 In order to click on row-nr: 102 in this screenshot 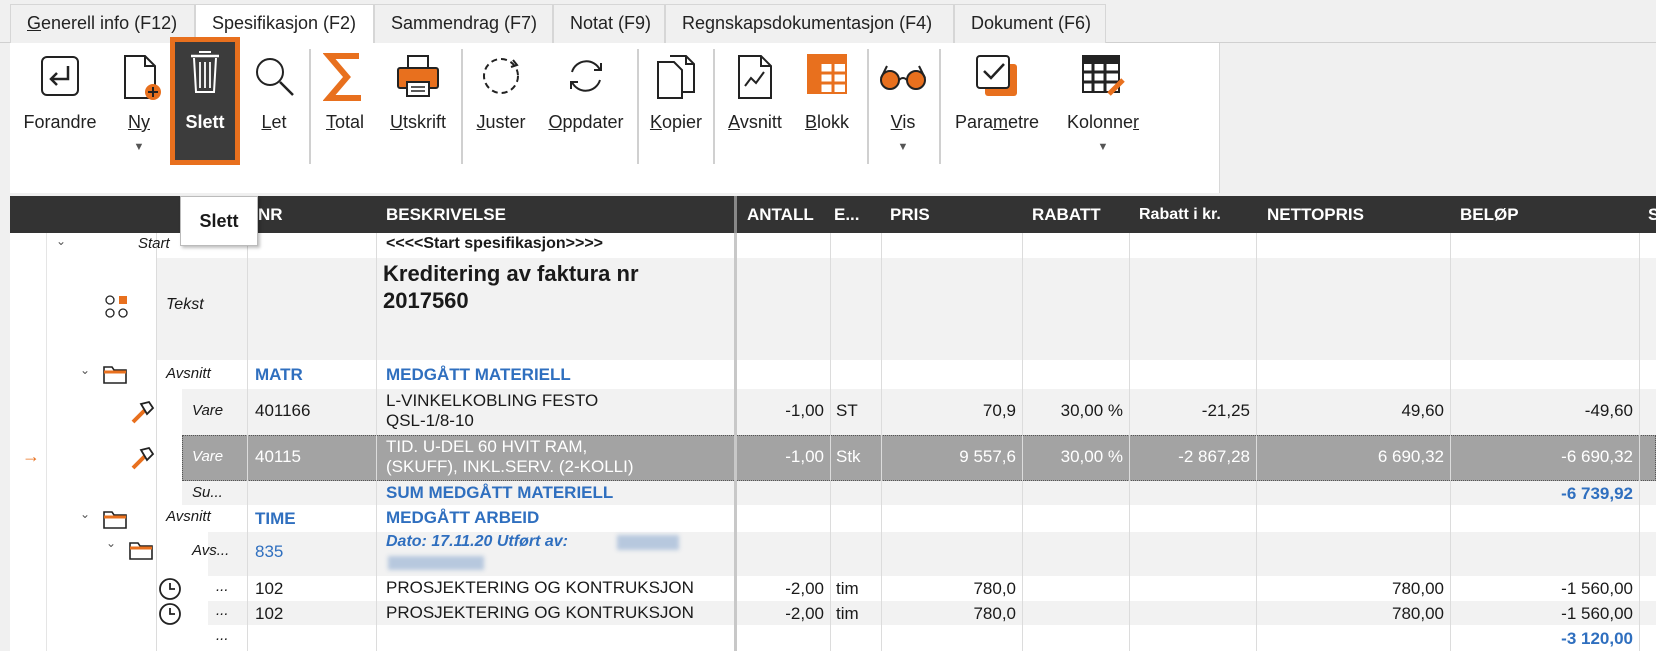, I will do `click(269, 613)`.